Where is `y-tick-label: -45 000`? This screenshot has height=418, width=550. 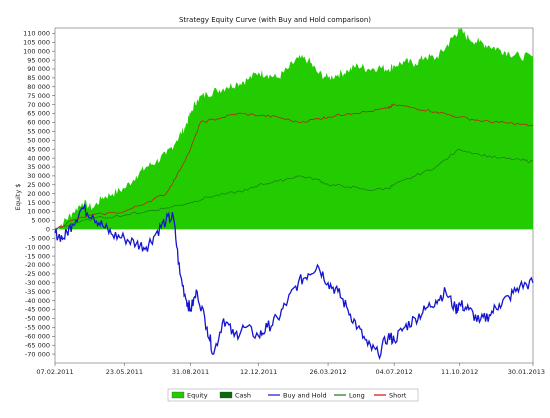
y-tick-label: -45 000 is located at coordinates (37, 310).